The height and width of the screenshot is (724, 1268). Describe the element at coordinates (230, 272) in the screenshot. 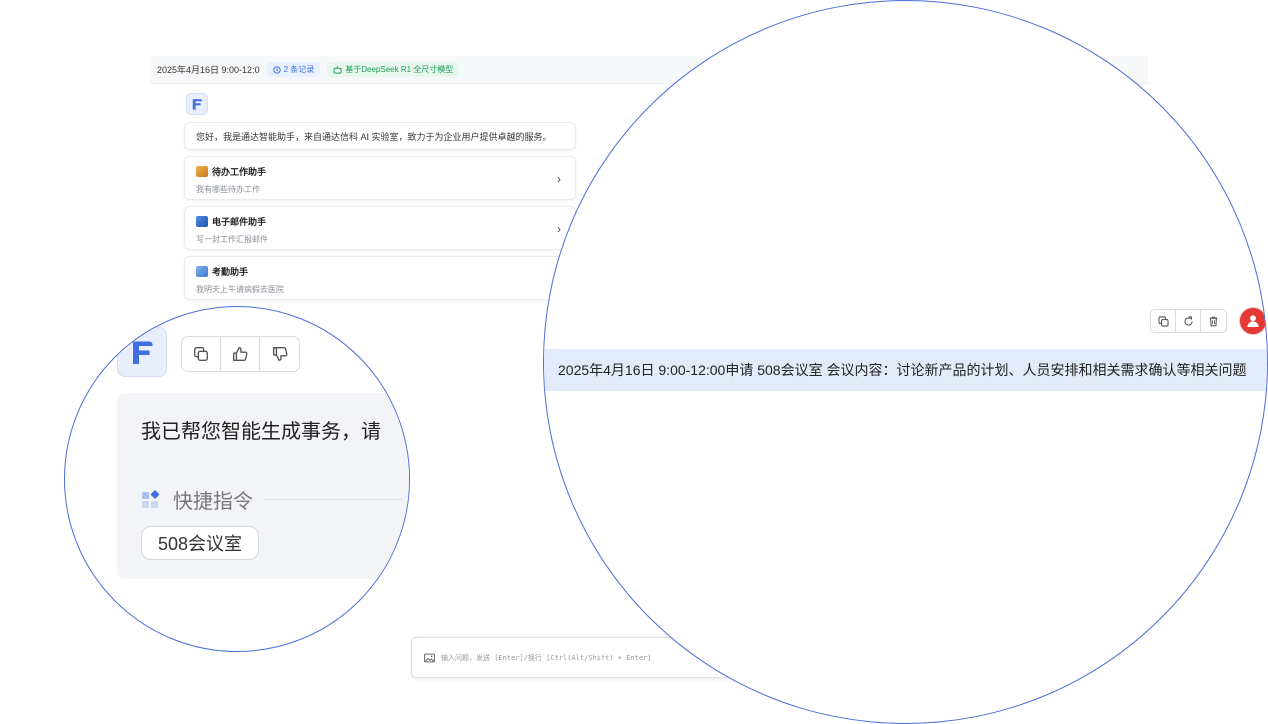

I see `card-title: 考勤助手` at that location.